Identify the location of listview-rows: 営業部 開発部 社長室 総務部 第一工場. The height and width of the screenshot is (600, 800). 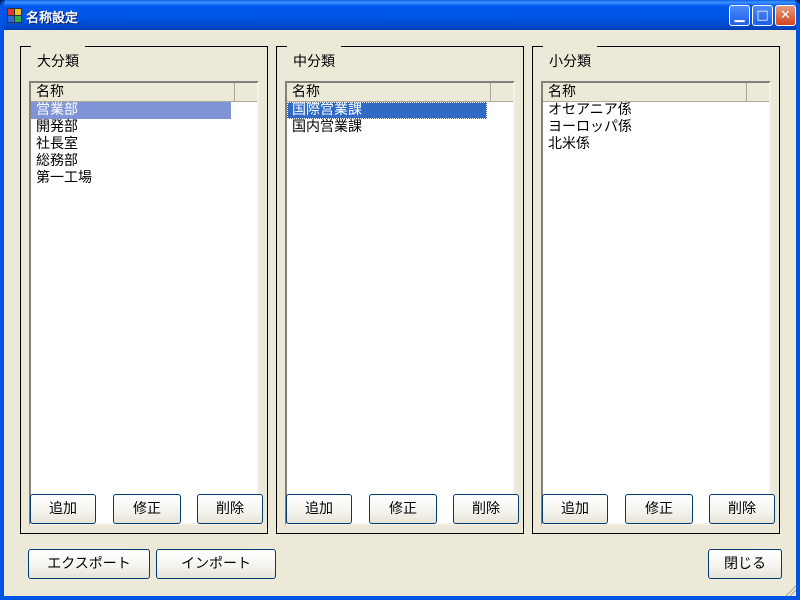
(144, 144).